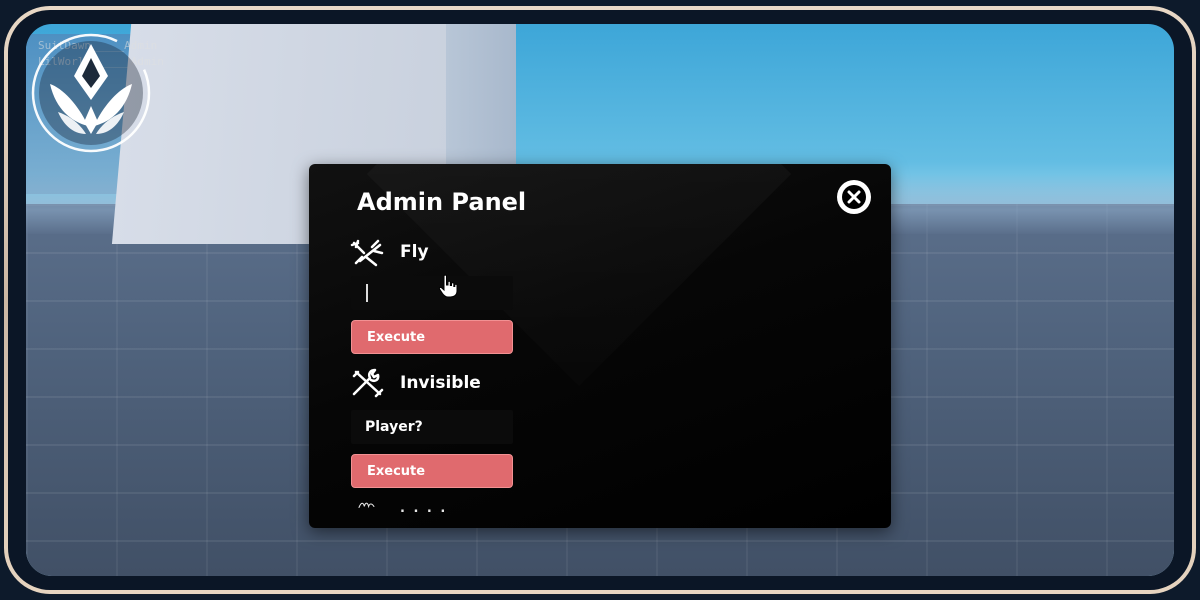 The height and width of the screenshot is (600, 1200). I want to click on panel-title: Admin Panel, so click(442, 202).